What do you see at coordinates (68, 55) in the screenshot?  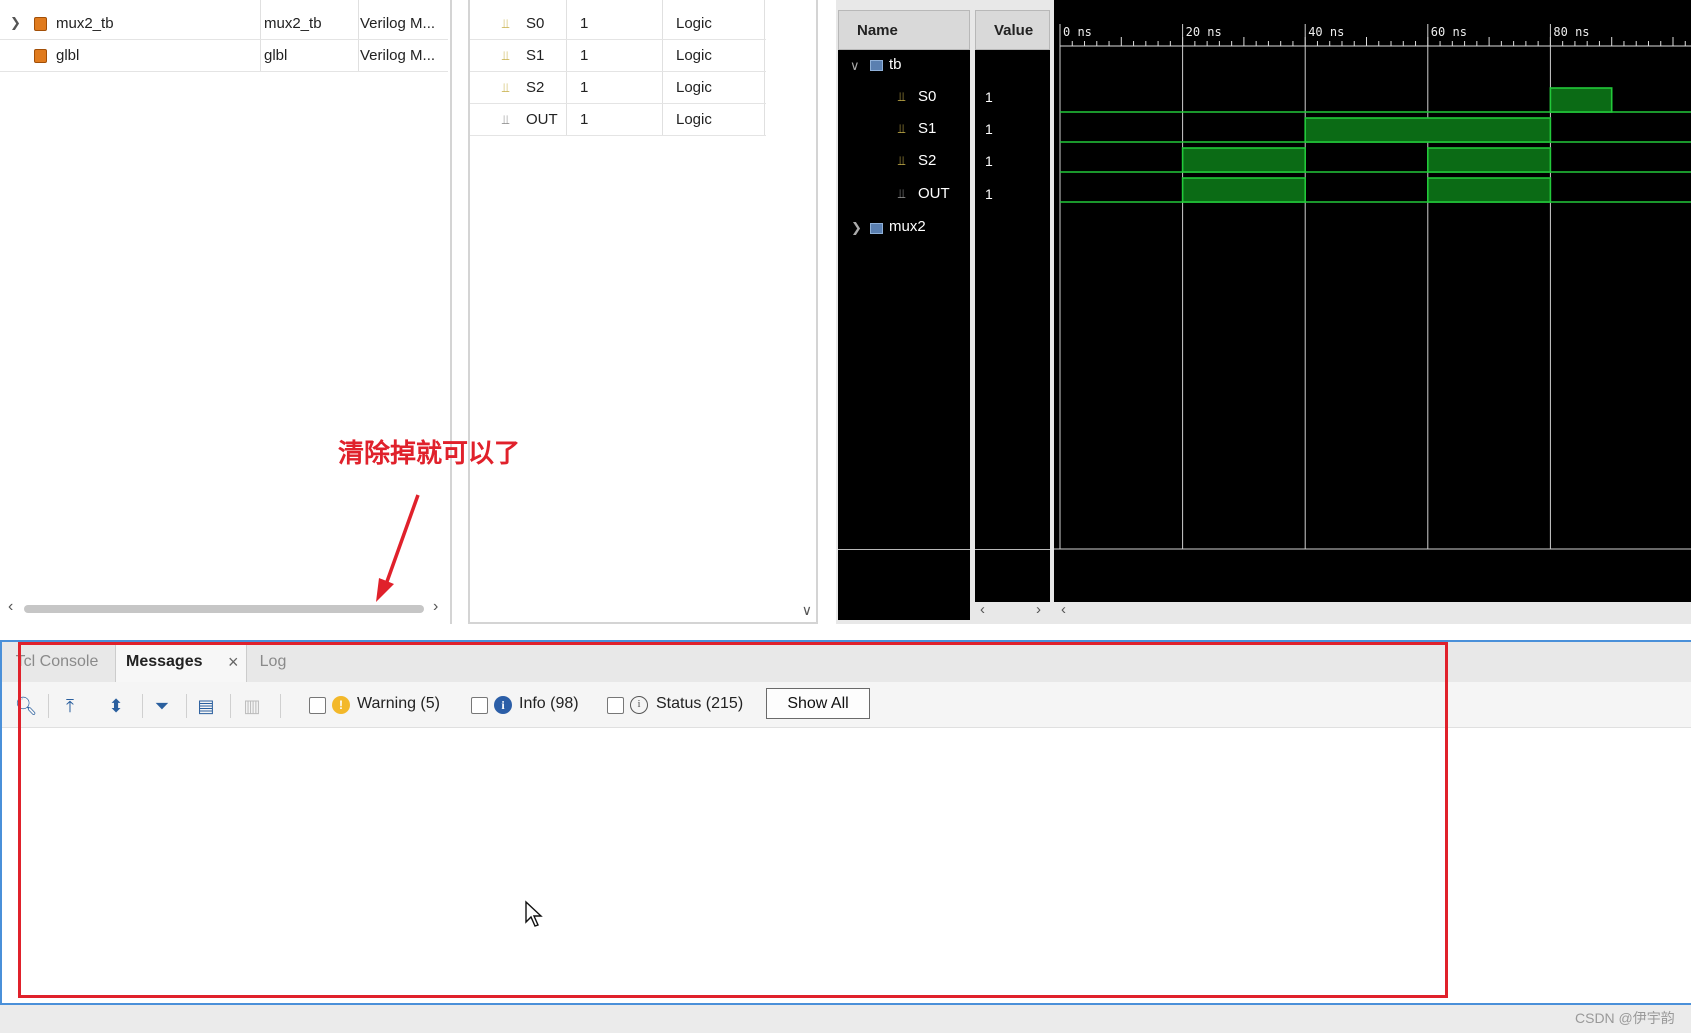 I see `hierarchy-name: glbl` at bounding box center [68, 55].